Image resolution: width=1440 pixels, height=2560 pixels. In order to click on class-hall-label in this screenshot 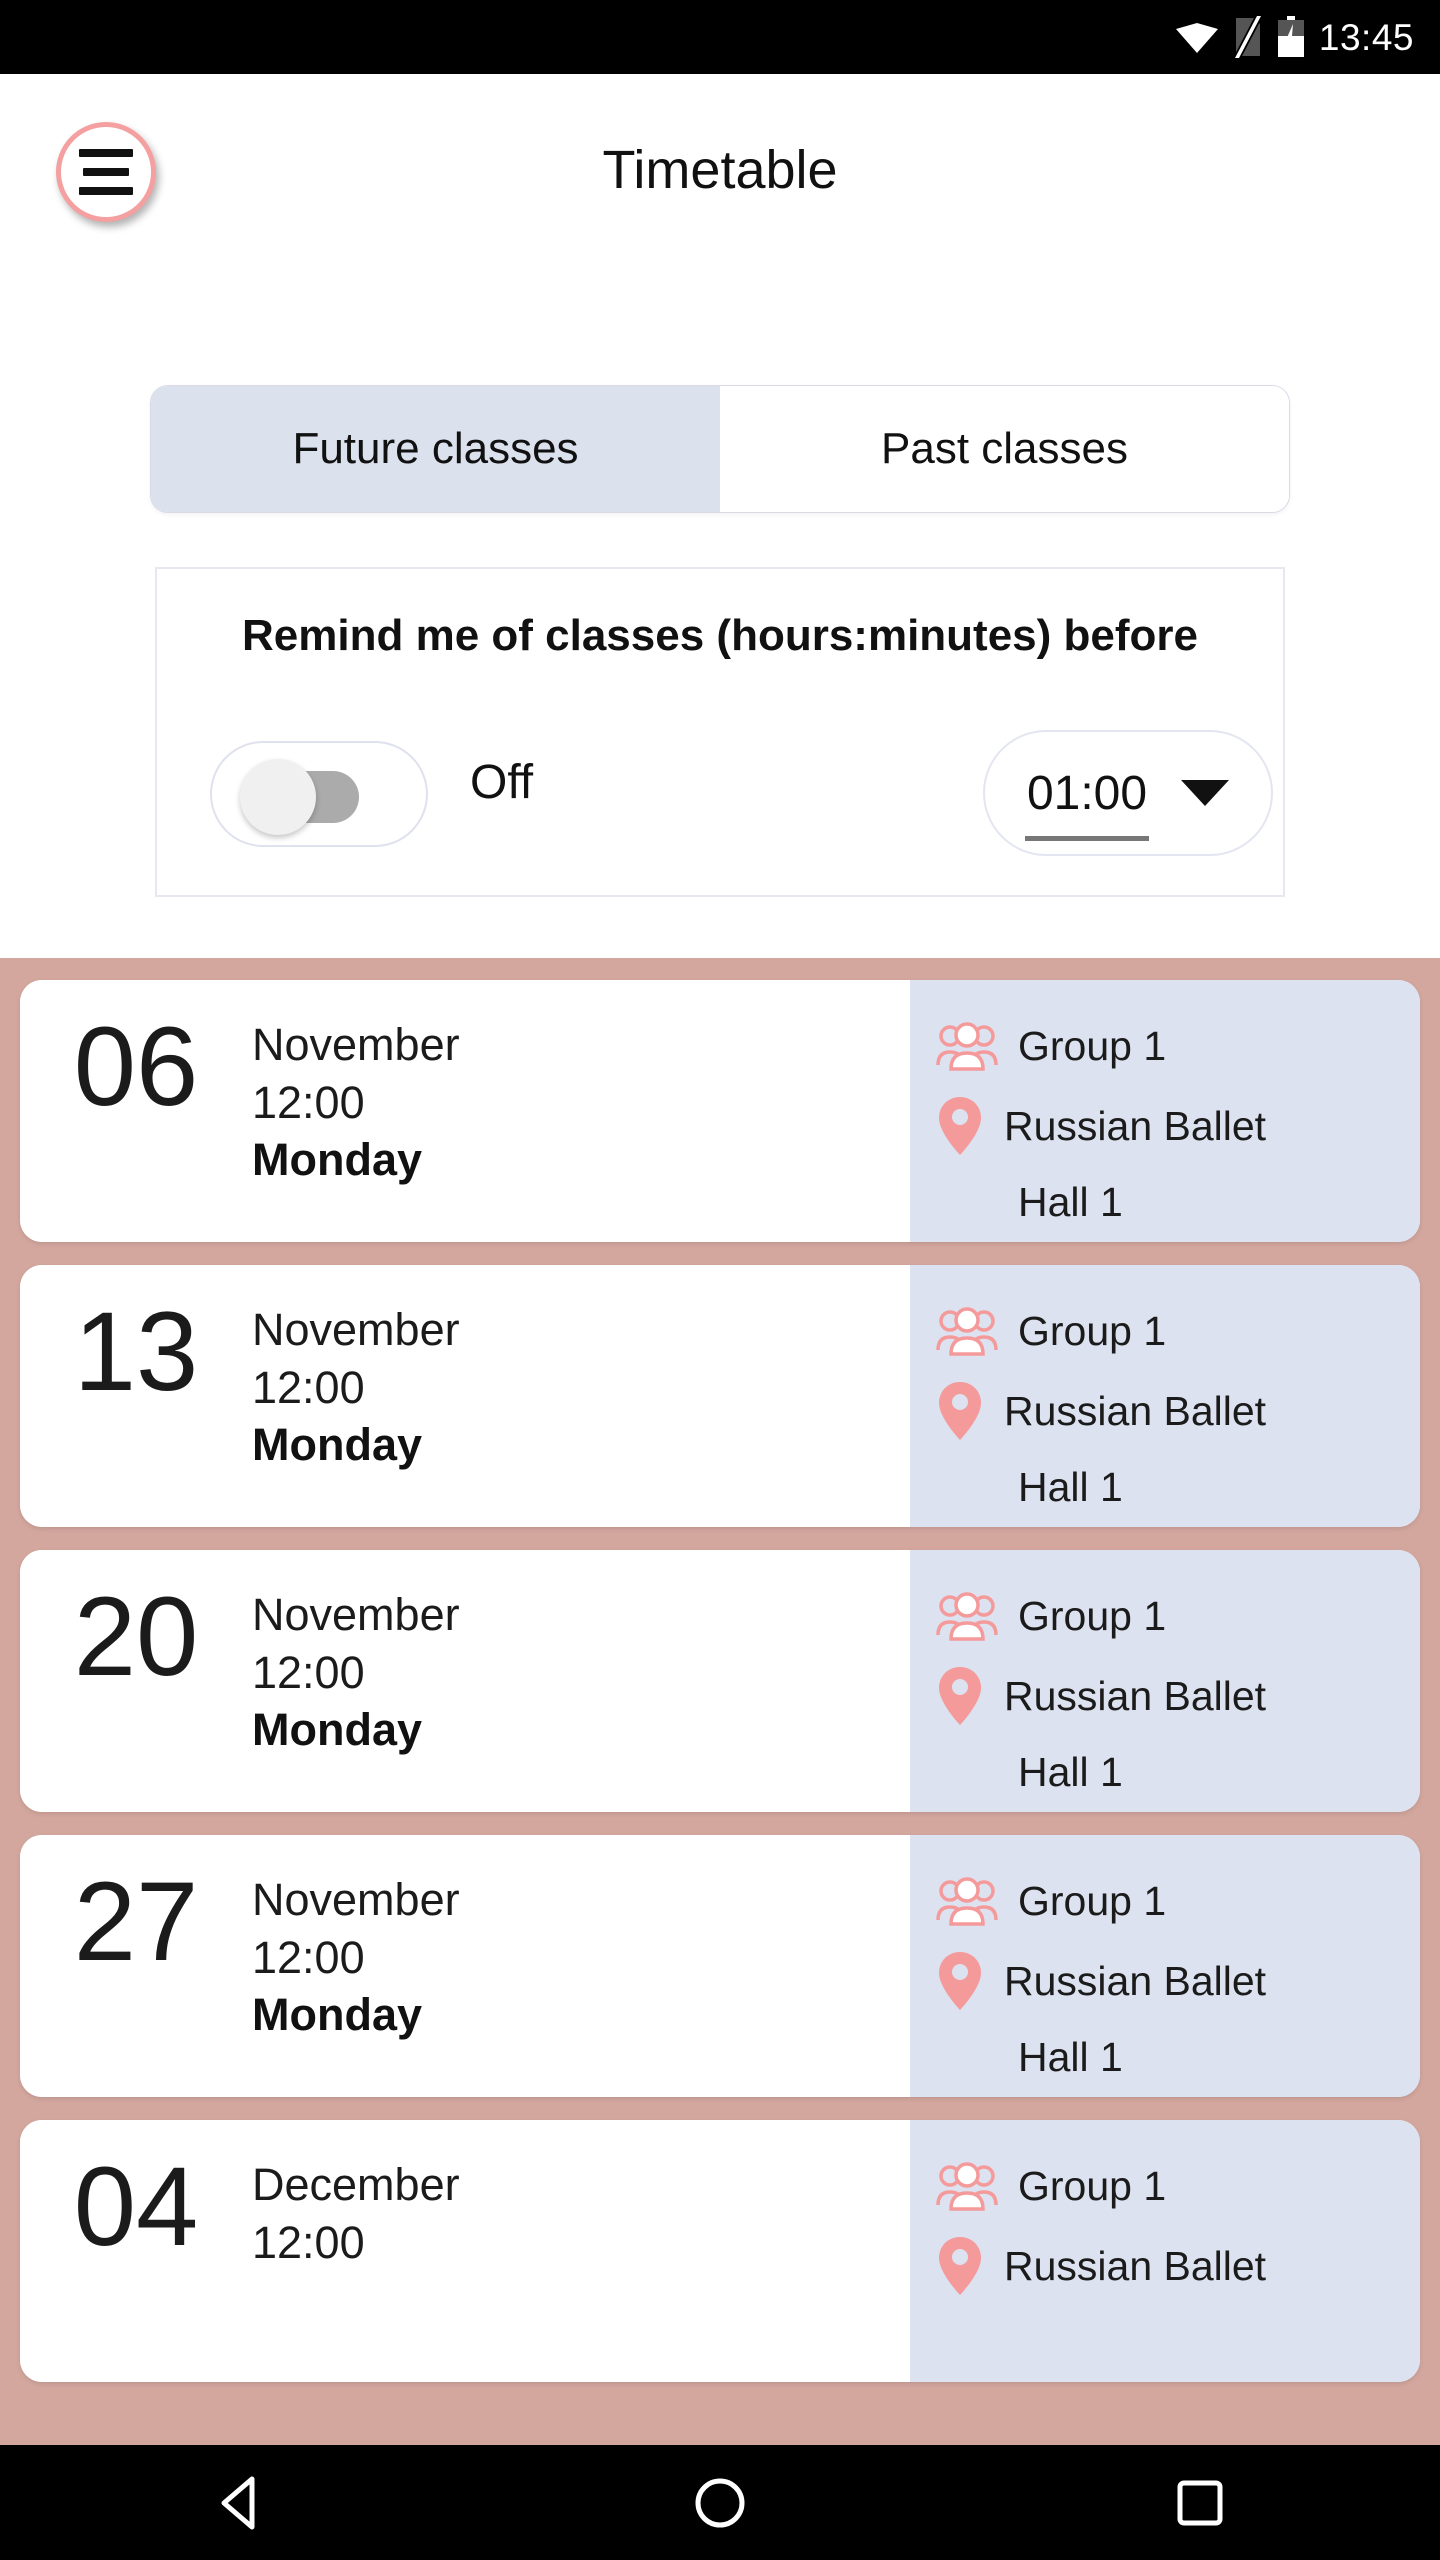, I will do `click(1178, 2342)`.